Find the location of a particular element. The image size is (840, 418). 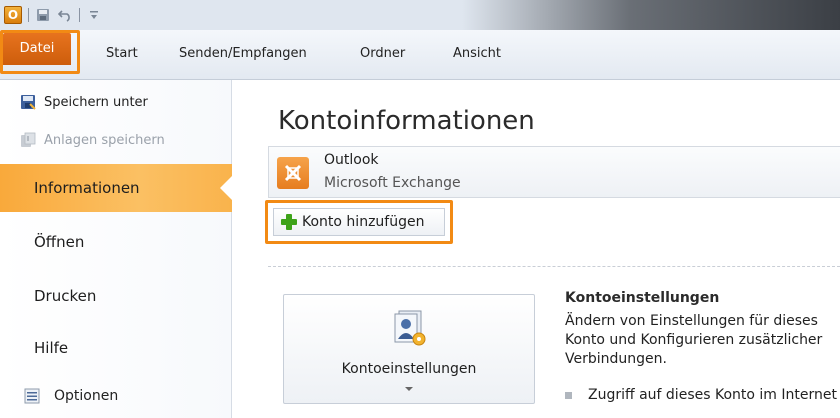

add-account-button: Konto hinzufügen is located at coordinates (359, 222).